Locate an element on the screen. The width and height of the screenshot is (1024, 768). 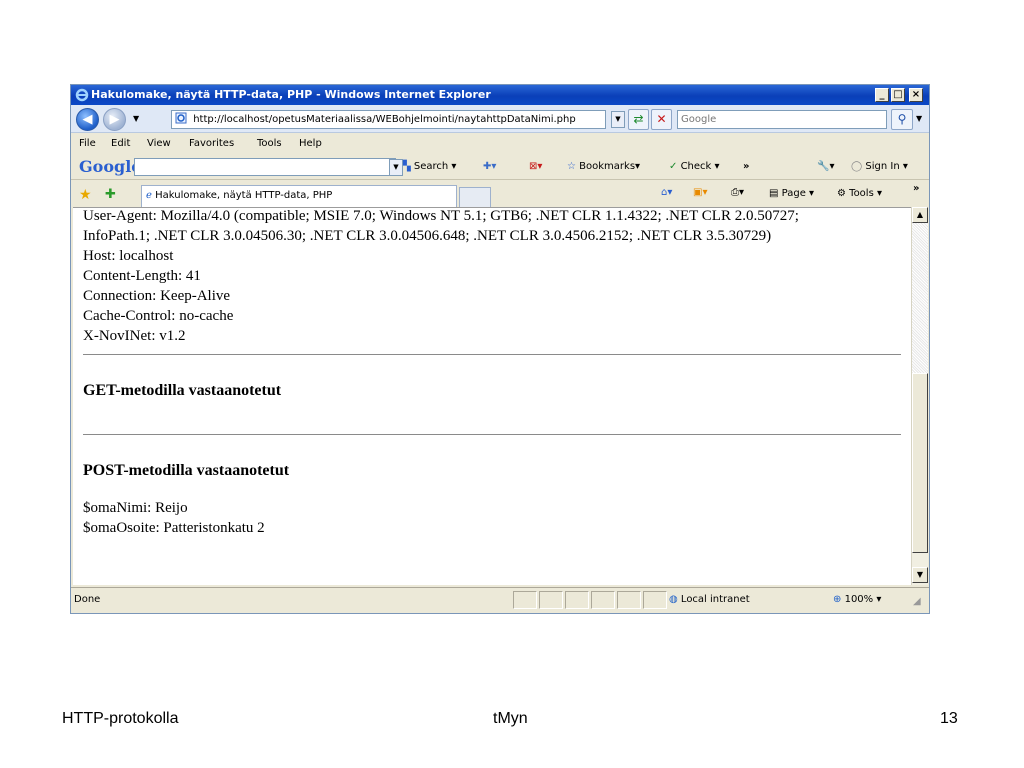
back-arrow-icon: ◀ is located at coordinates (87, 119).